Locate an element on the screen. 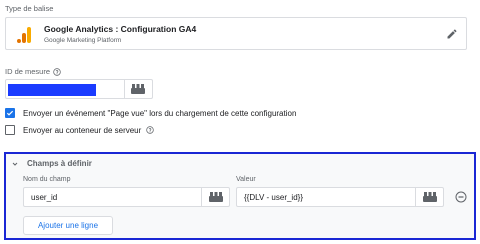 The image size is (480, 244). field-name-column-label: Nom du champ is located at coordinates (47, 179).